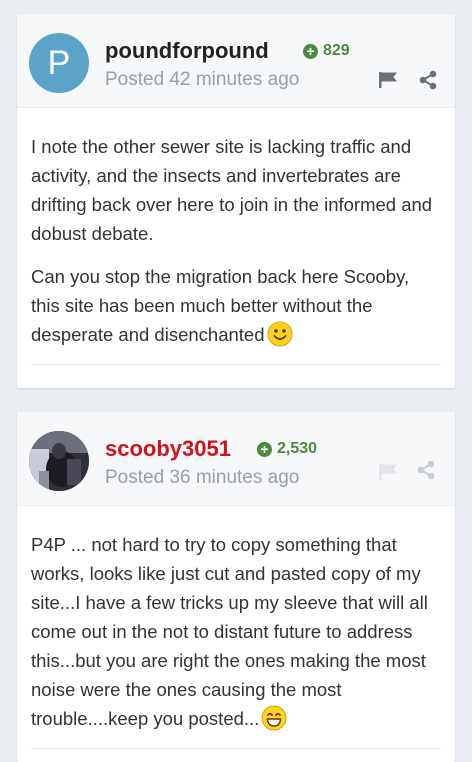 This screenshot has height=762, width=472. I want to click on reputation-count: 2,530, so click(297, 448).